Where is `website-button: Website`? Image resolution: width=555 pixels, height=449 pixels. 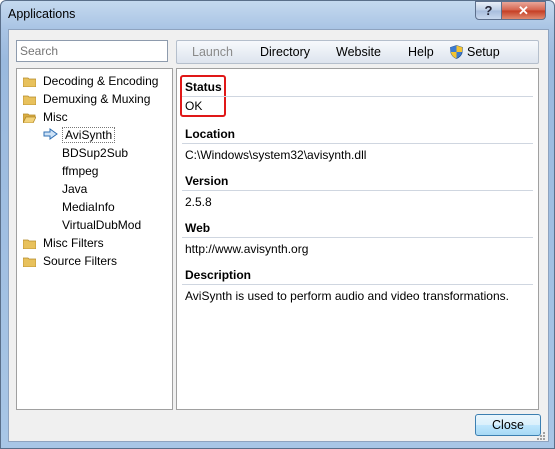
website-button: Website is located at coordinates (358, 52).